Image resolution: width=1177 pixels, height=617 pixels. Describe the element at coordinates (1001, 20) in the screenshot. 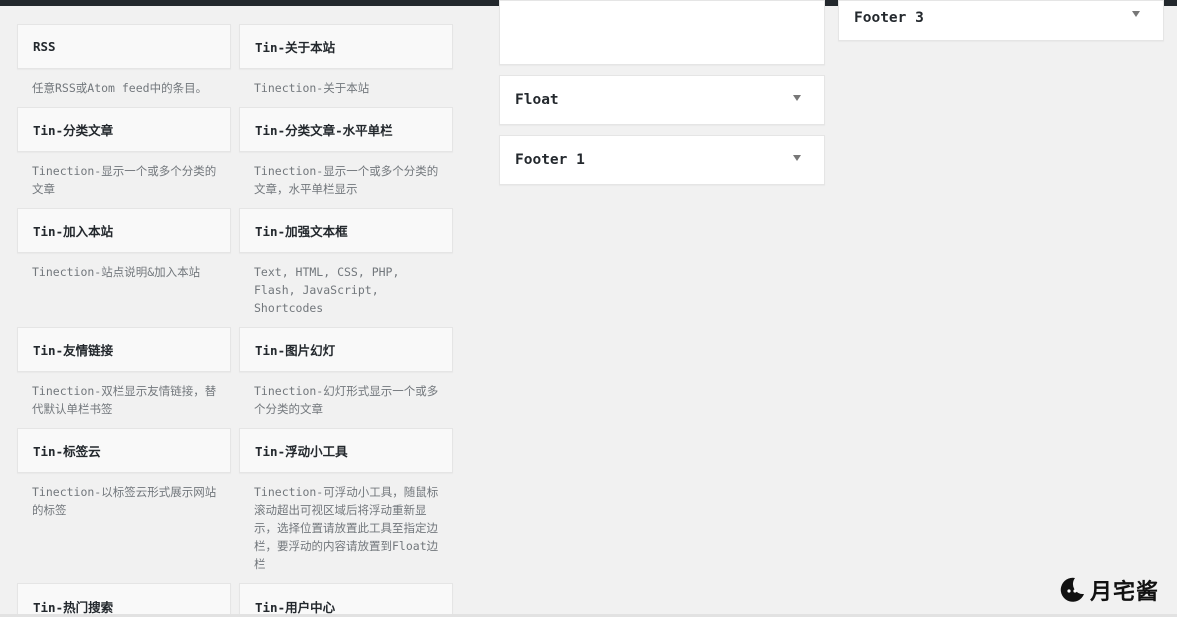

I see `sidebar-footer-3: Footer 3` at that location.